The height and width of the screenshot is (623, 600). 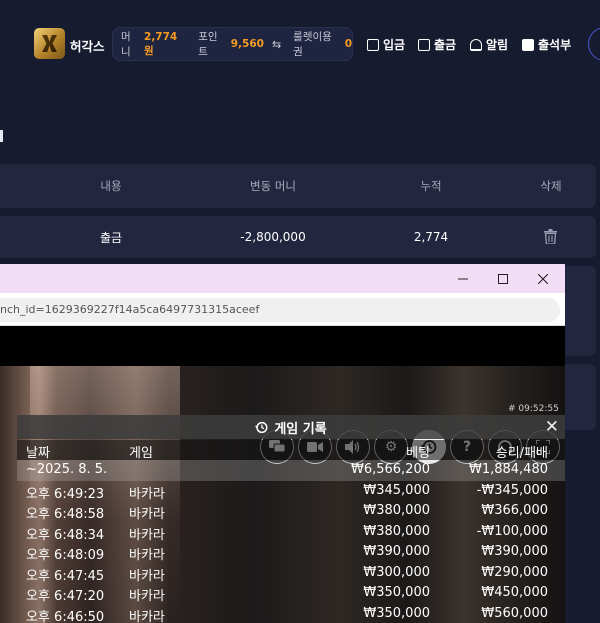 I want to click on game-history-header: 게임 기록 ✕, so click(x=291, y=427).